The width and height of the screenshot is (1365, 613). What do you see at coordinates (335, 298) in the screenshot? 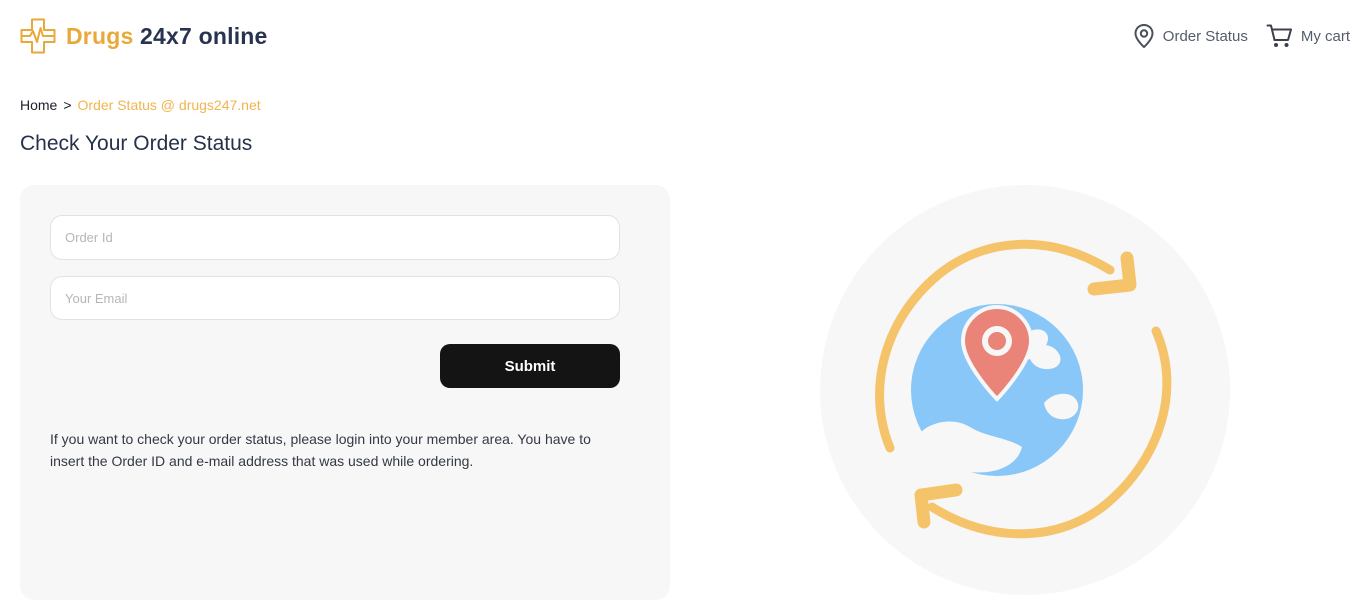
I see `email-input` at bounding box center [335, 298].